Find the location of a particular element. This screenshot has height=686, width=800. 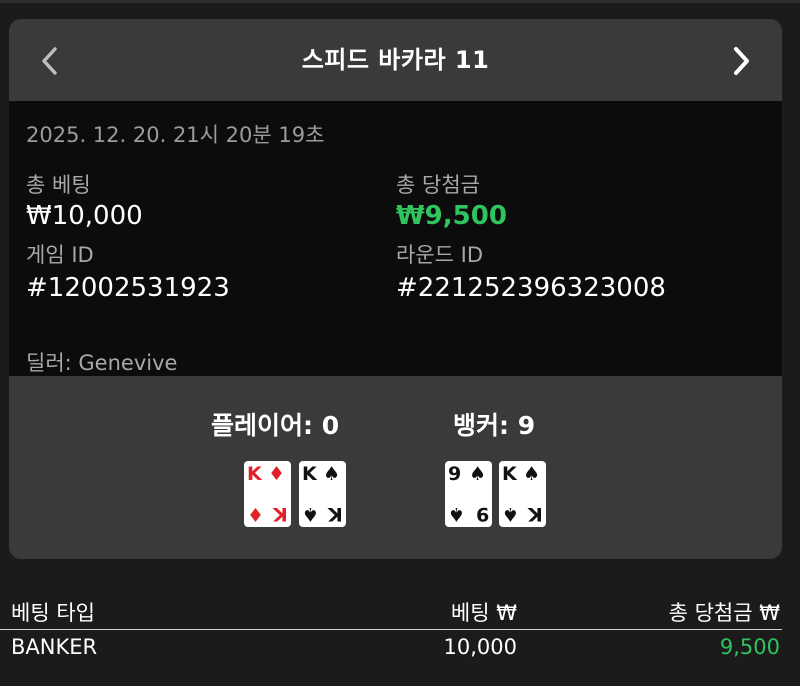

next-button is located at coordinates (742, 61).